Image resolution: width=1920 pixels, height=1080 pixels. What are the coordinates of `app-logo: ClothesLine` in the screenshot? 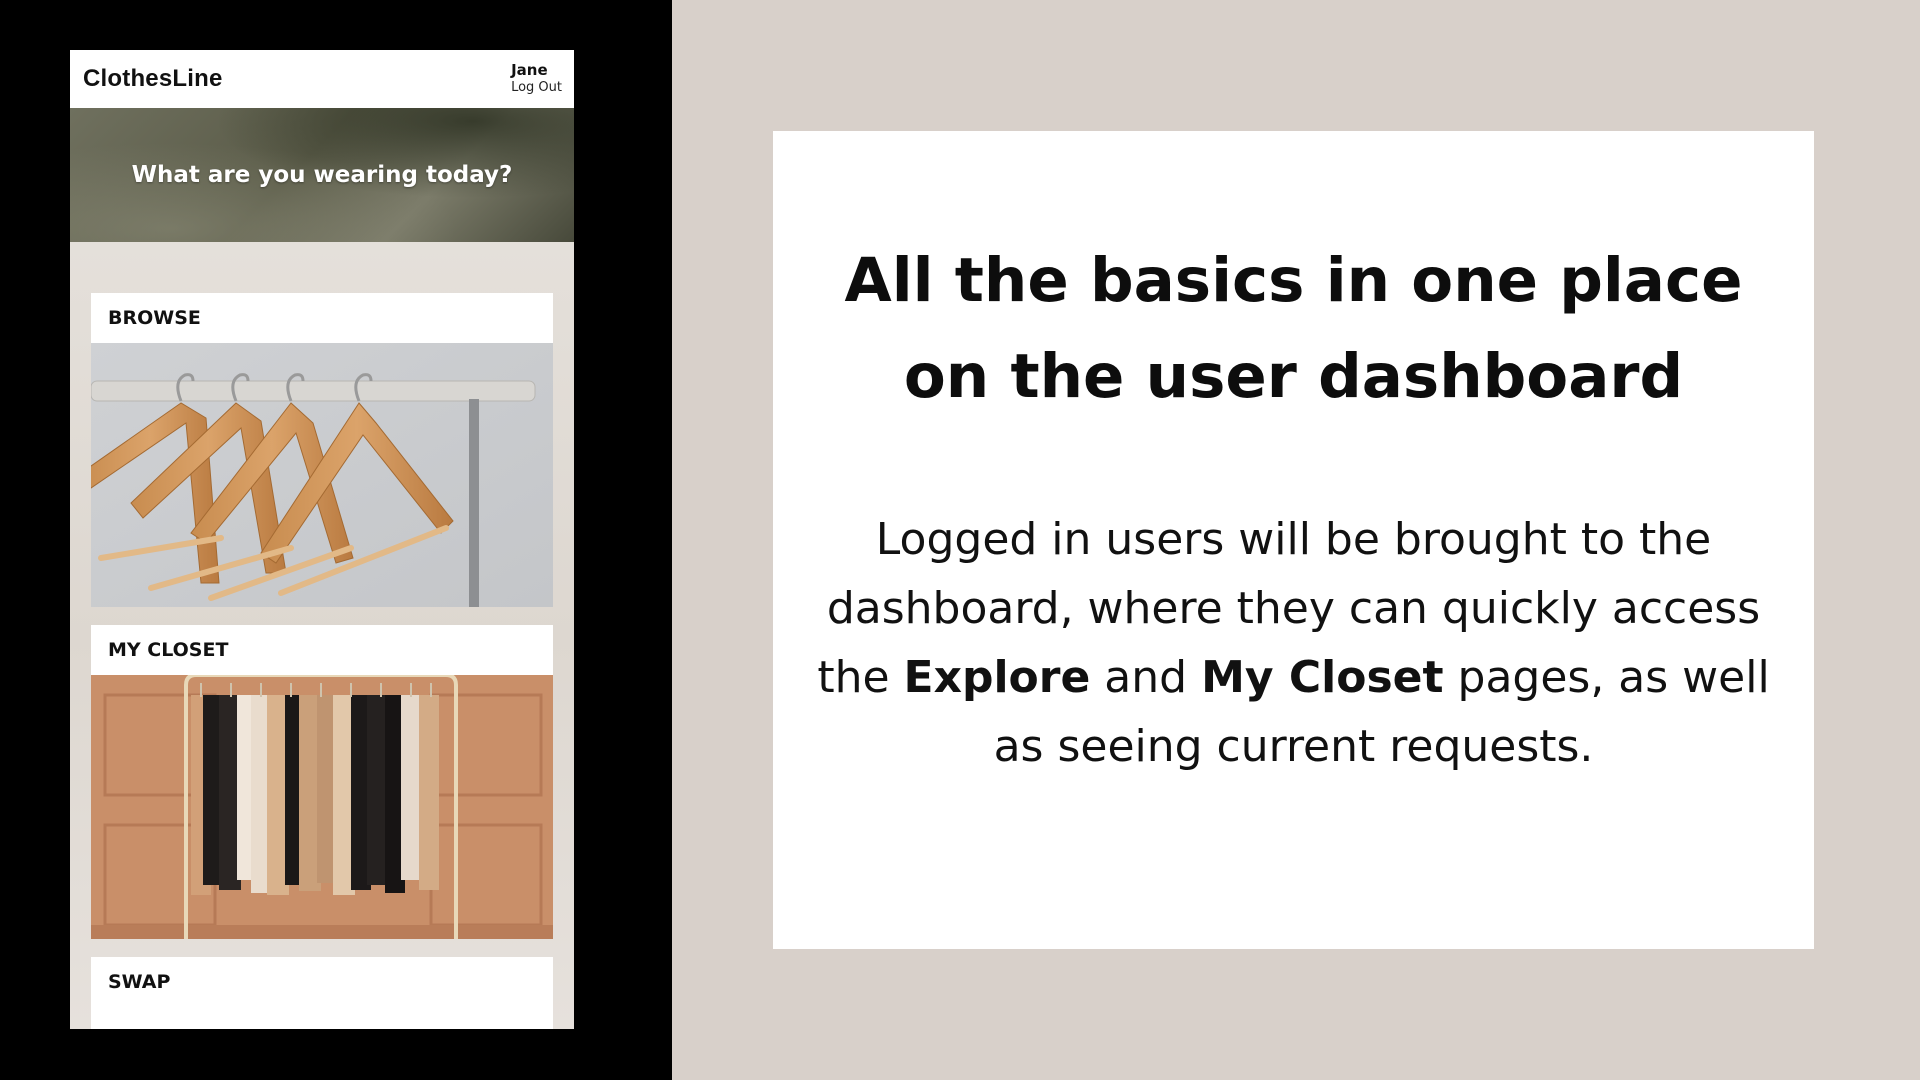 It's located at (153, 79).